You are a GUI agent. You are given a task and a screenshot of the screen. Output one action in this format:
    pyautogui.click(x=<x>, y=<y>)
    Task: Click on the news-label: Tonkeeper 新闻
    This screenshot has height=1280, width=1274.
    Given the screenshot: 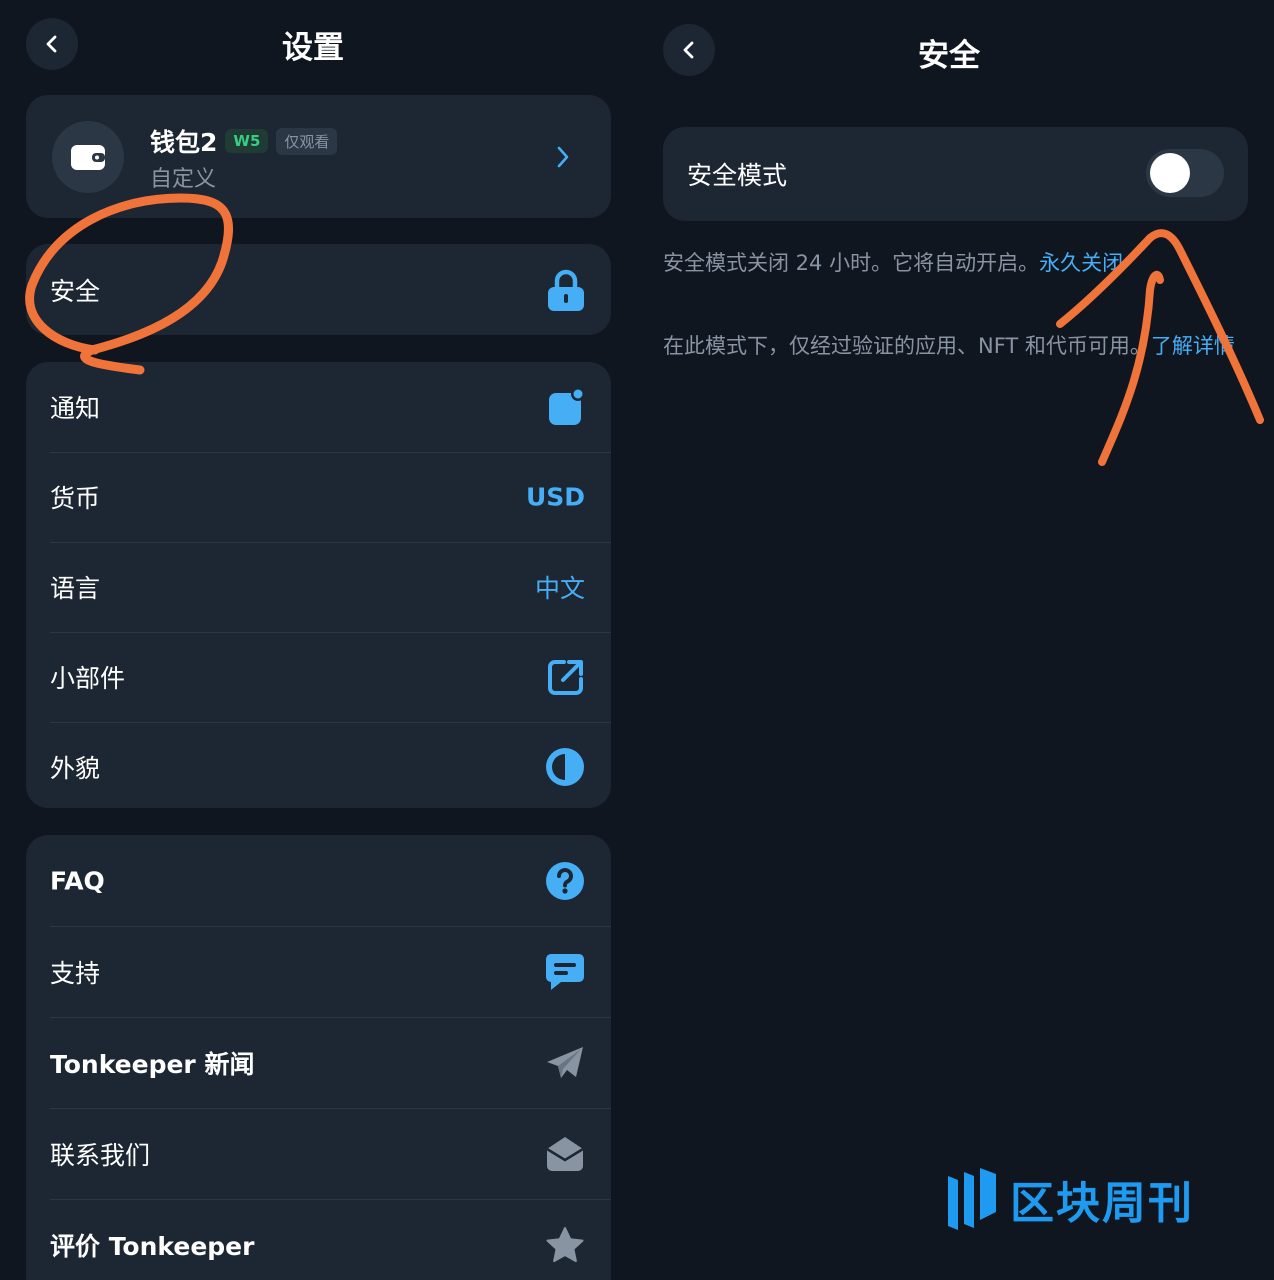 What is the action you would take?
    pyautogui.click(x=152, y=1064)
    